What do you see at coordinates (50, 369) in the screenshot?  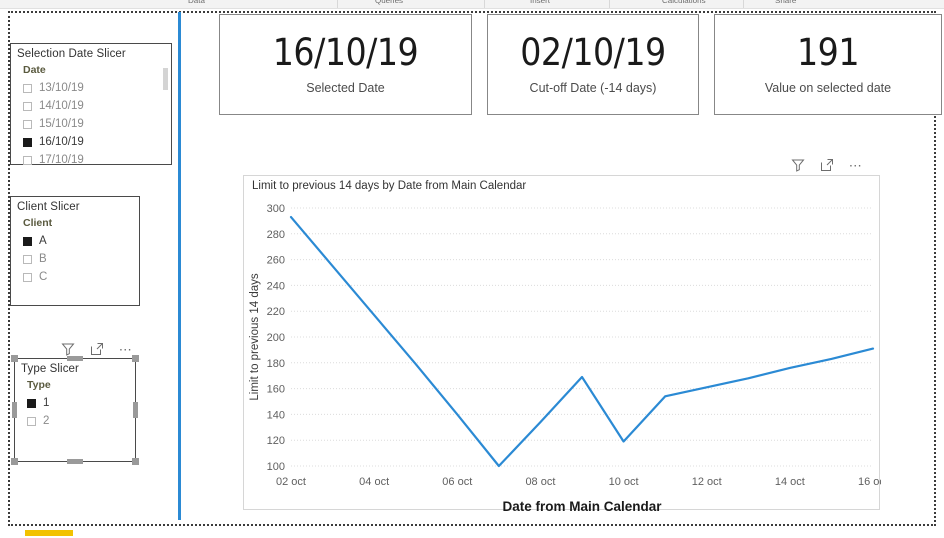 I see `slicer-title: Type Slicer` at bounding box center [50, 369].